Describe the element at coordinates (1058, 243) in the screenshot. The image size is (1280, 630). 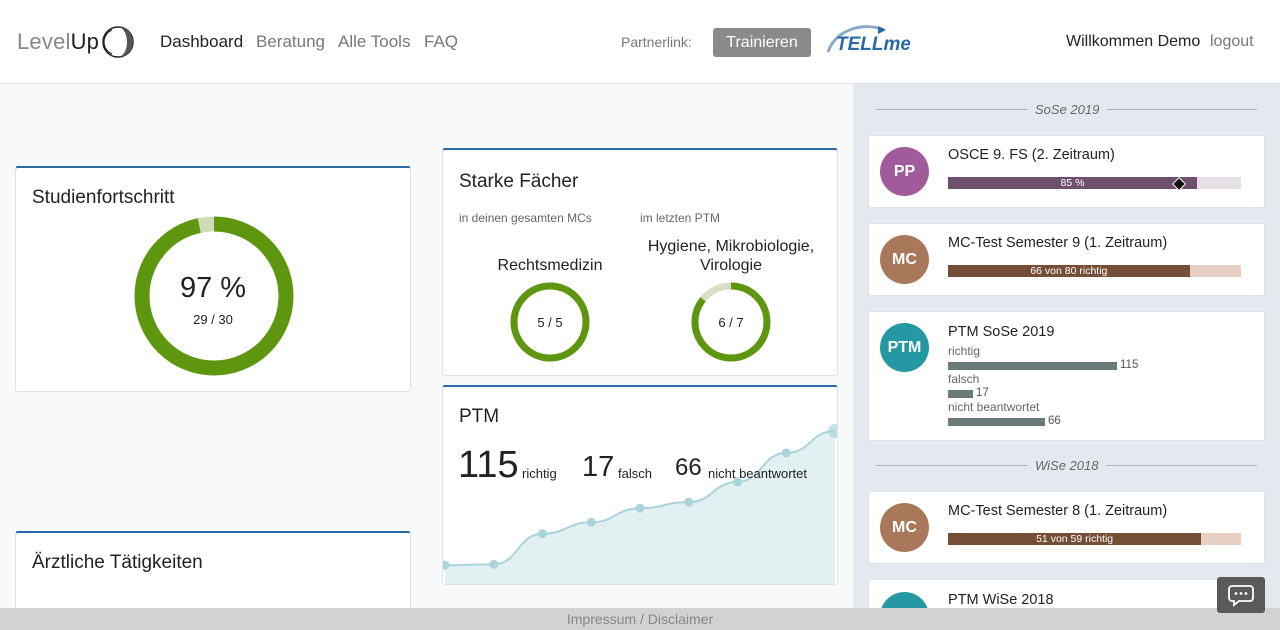
I see `result-title: MC-Test Semester 9 (1. Zeitraum)` at that location.